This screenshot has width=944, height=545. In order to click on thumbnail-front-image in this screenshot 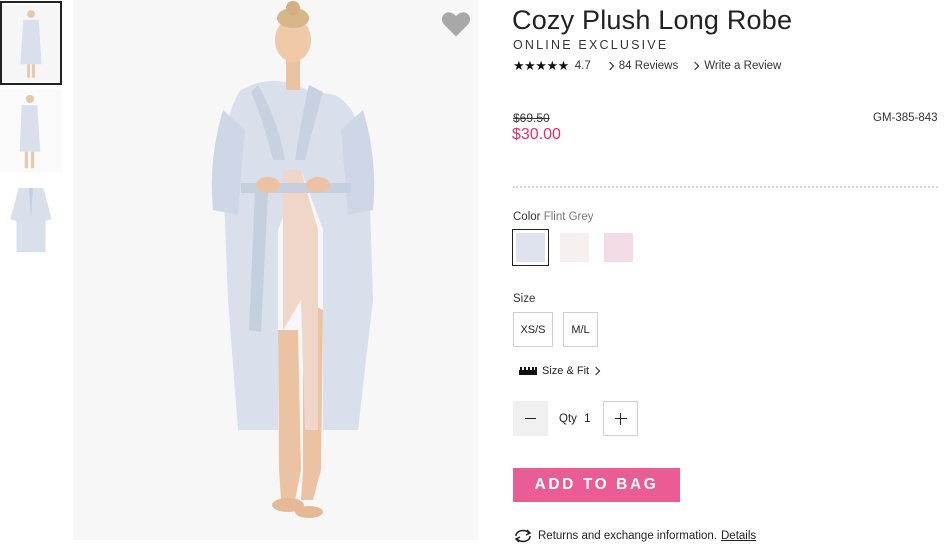, I will do `click(31, 43)`.